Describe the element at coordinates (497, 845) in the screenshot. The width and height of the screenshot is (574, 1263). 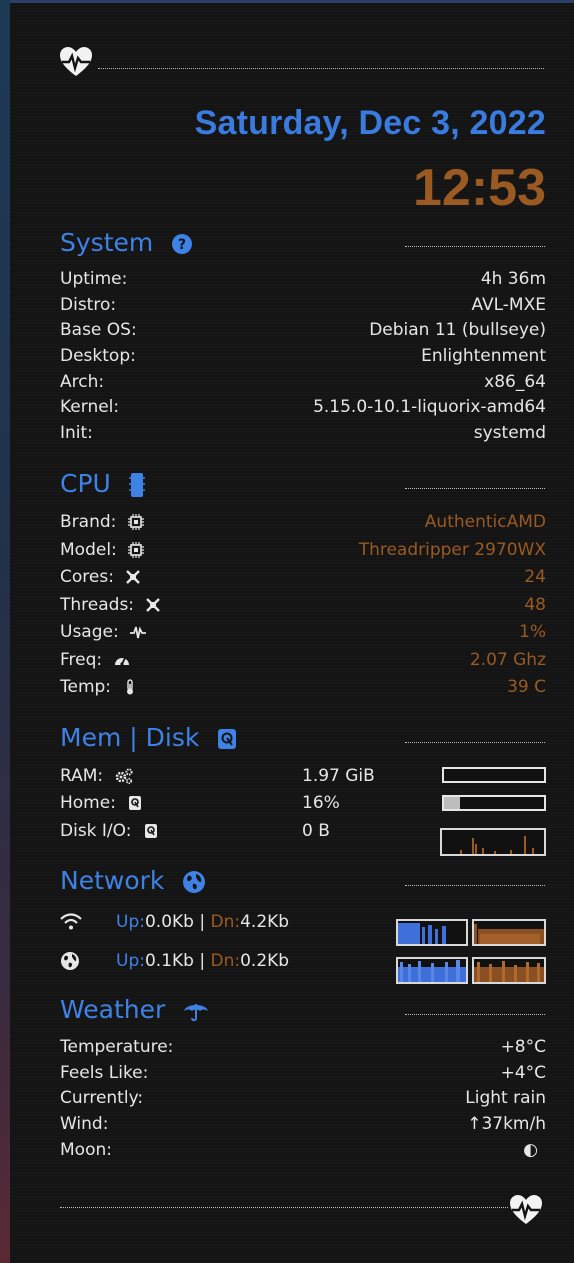
I see `diskio-graph-plot` at that location.